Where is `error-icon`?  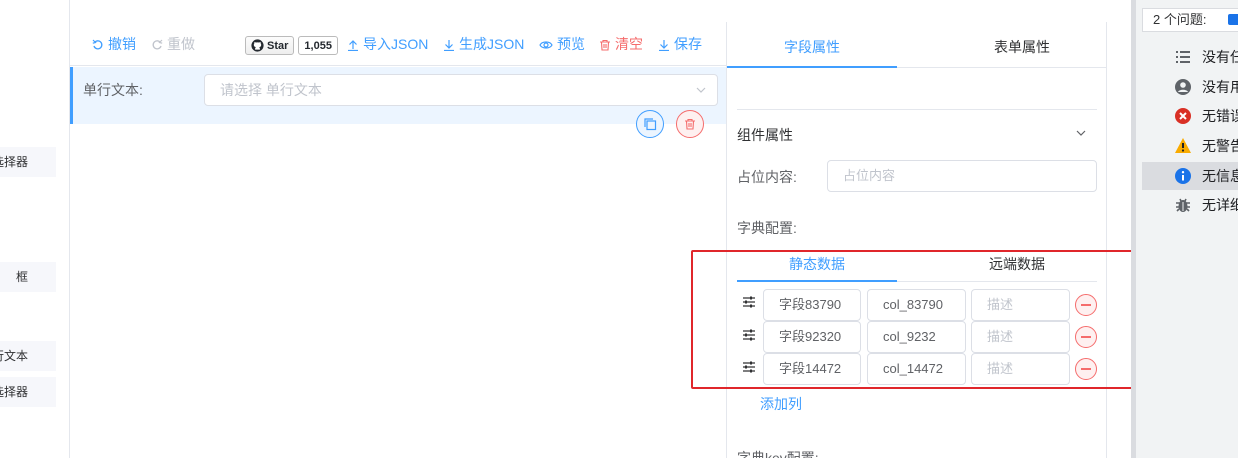 error-icon is located at coordinates (1183, 116).